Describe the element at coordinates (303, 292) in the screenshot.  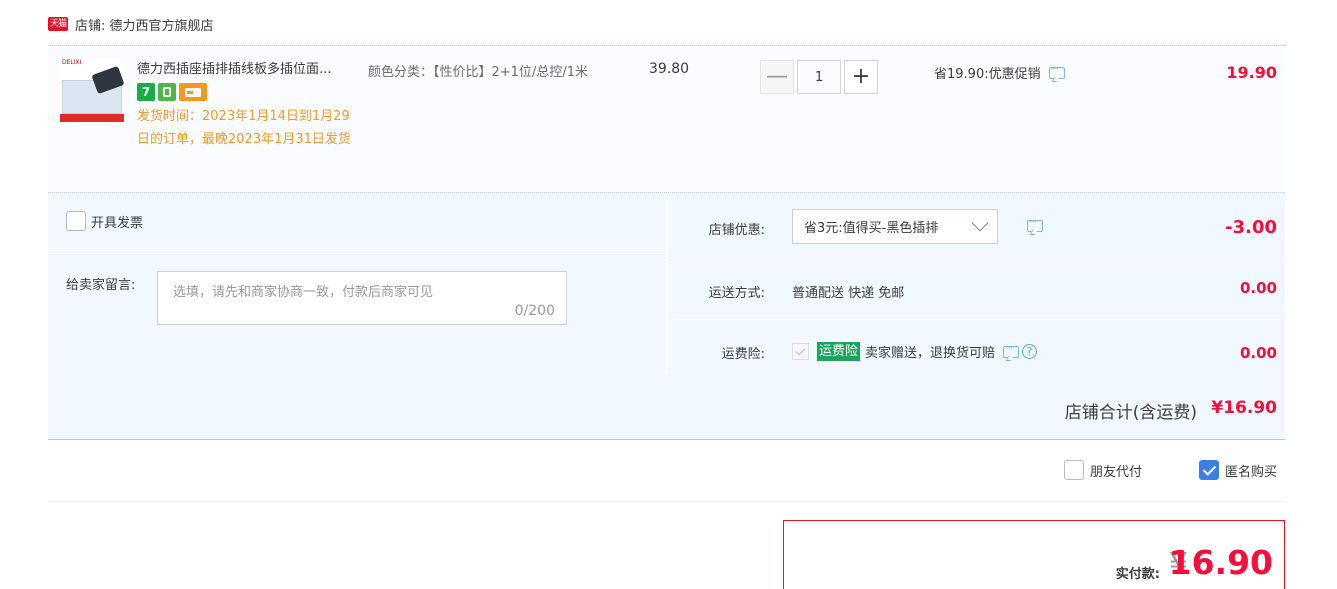
I see `seller-message-placeholder: 选填，请先和商家协商一致，付款后商家可见` at that location.